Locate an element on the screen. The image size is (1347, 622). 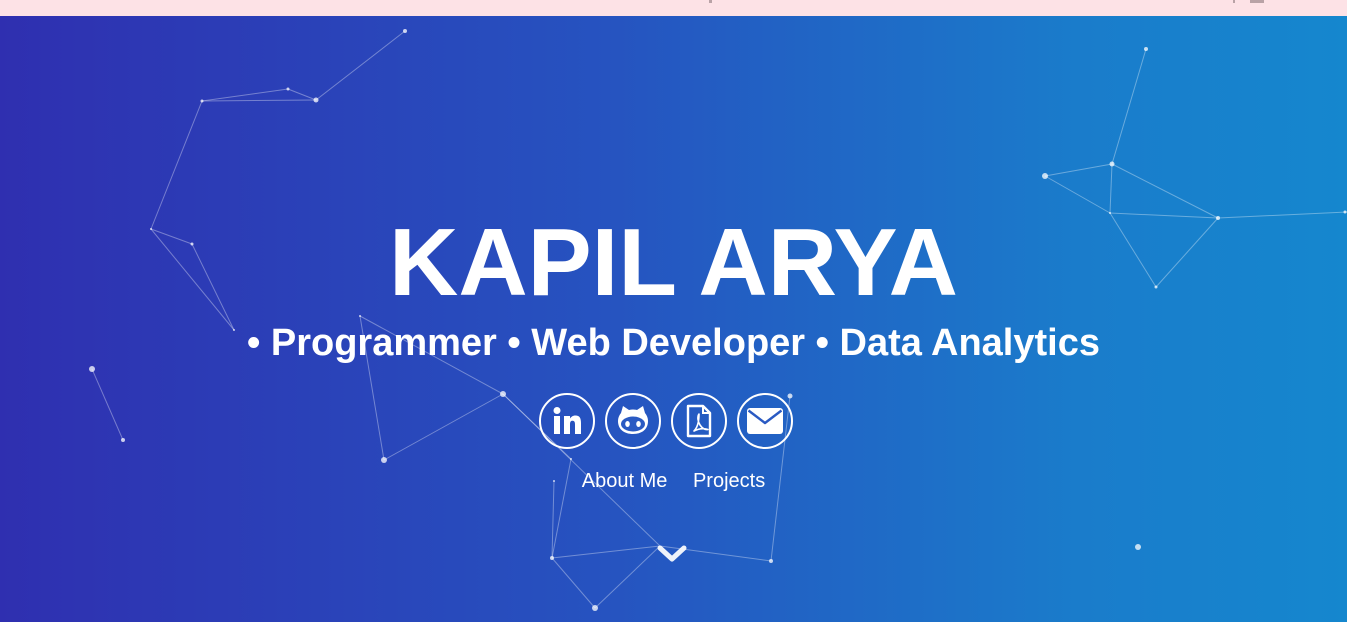
top-bar is located at coordinates (673, 8).